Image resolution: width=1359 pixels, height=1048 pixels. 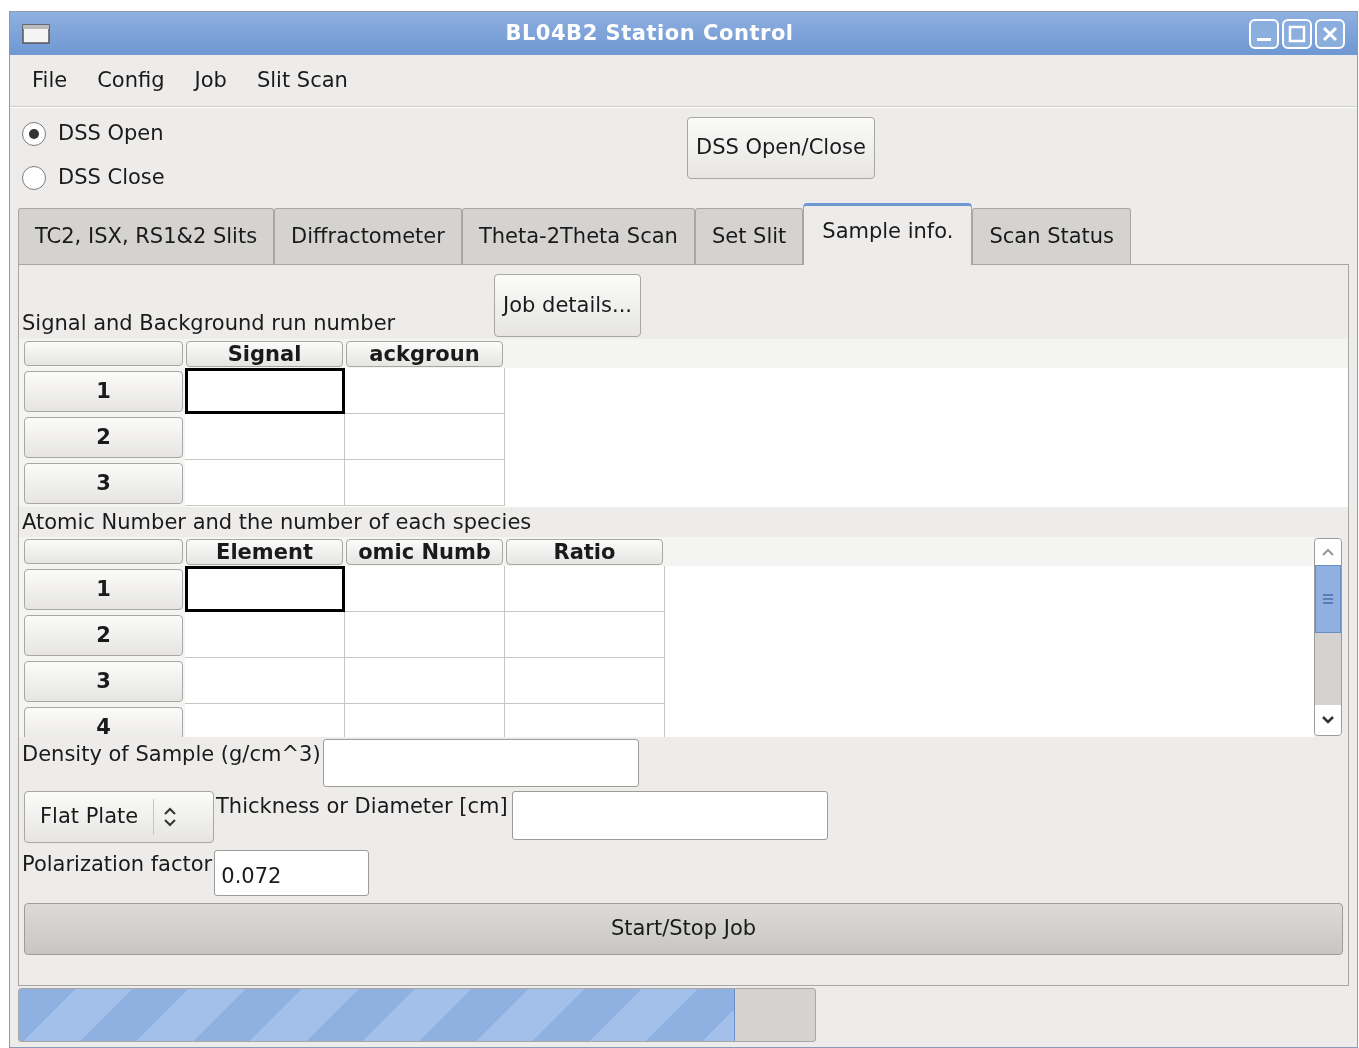 What do you see at coordinates (131, 80) in the screenshot?
I see `menu-item: Config` at bounding box center [131, 80].